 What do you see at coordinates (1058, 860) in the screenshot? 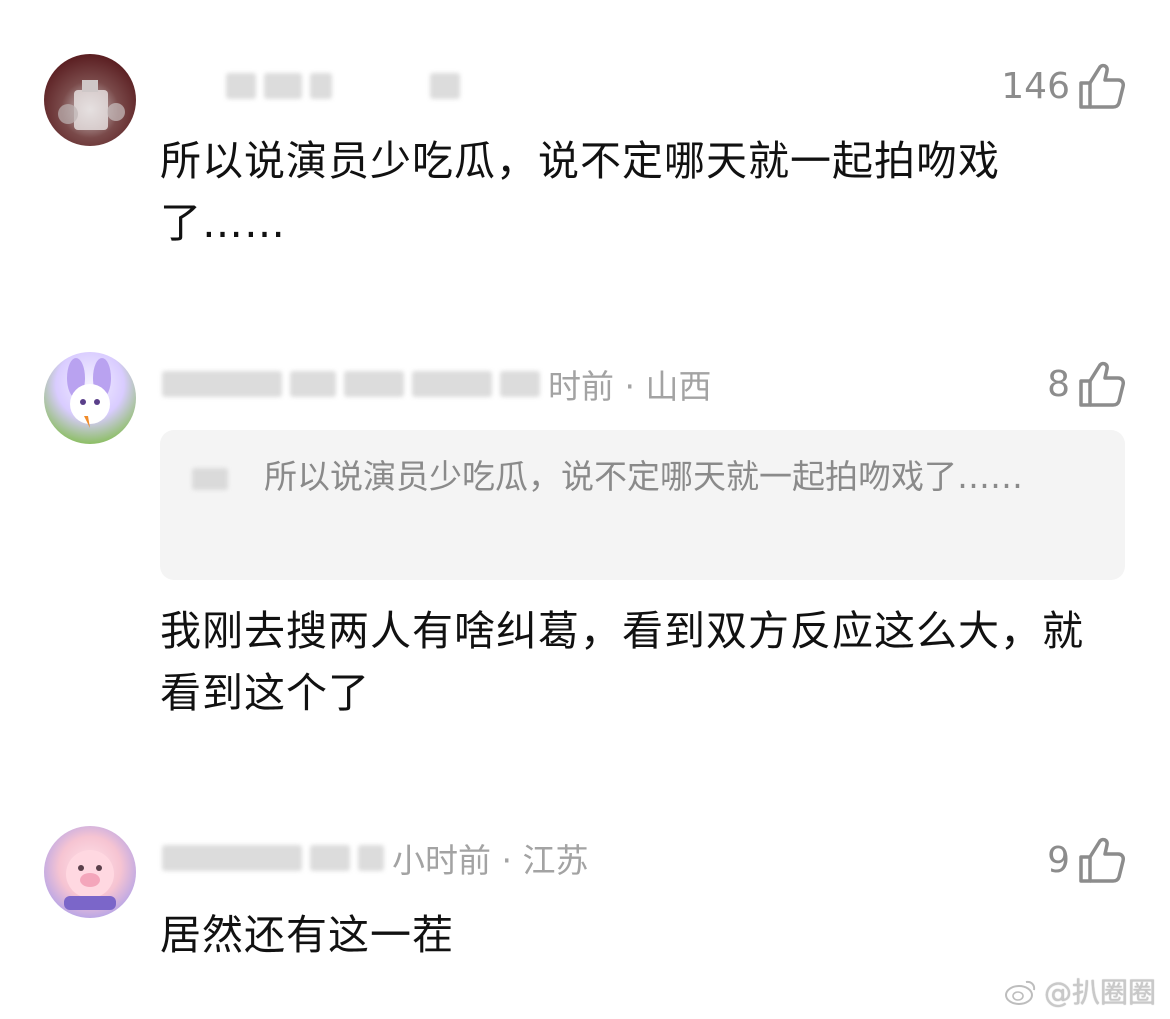
I see `like-count: 9` at bounding box center [1058, 860].